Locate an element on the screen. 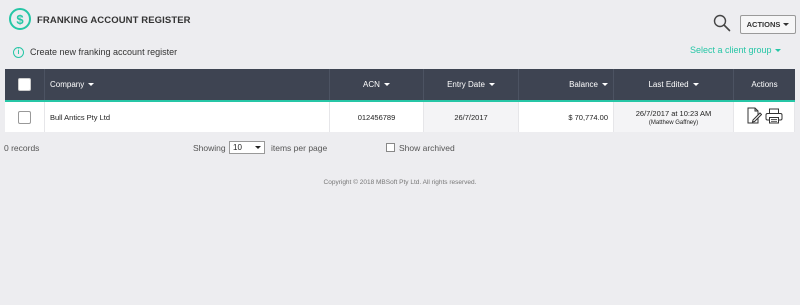 The height and width of the screenshot is (305, 800). last-edited-date: 26/7/2017 at 10:23 AM is located at coordinates (673, 113).